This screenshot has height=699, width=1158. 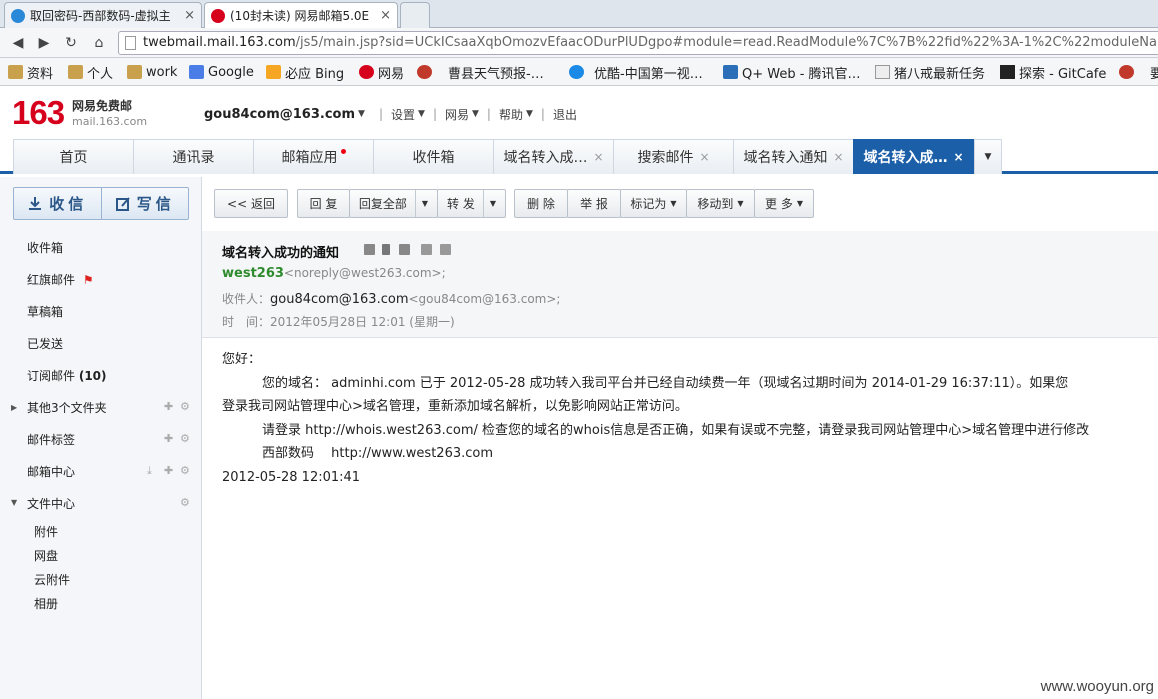 What do you see at coordinates (45, 343) in the screenshot?
I see `sidebar-item-sent: 已发送` at bounding box center [45, 343].